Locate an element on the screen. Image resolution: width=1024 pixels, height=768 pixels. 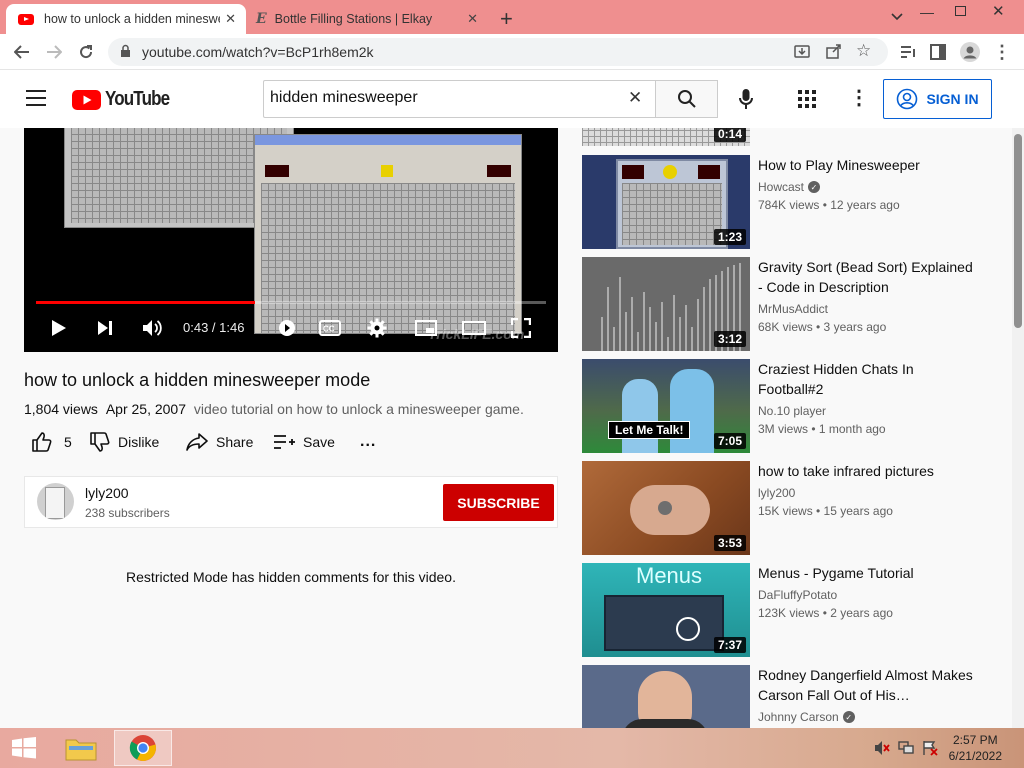
lock-icon is located at coordinates (125, 53).